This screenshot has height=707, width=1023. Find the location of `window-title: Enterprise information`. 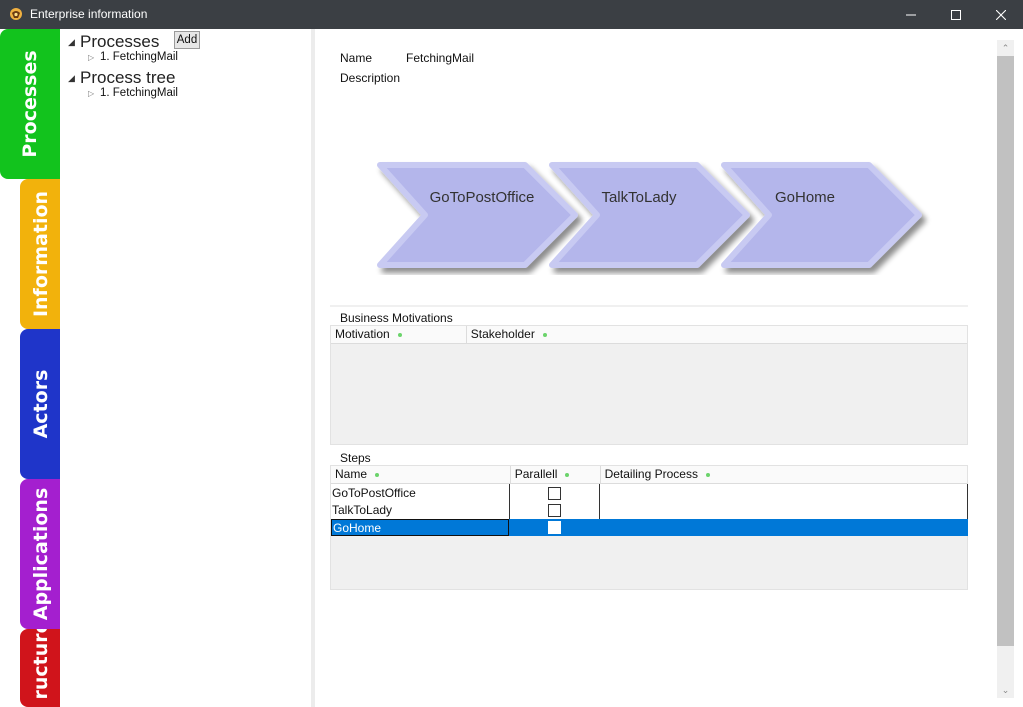

window-title: Enterprise information is located at coordinates (89, 14).